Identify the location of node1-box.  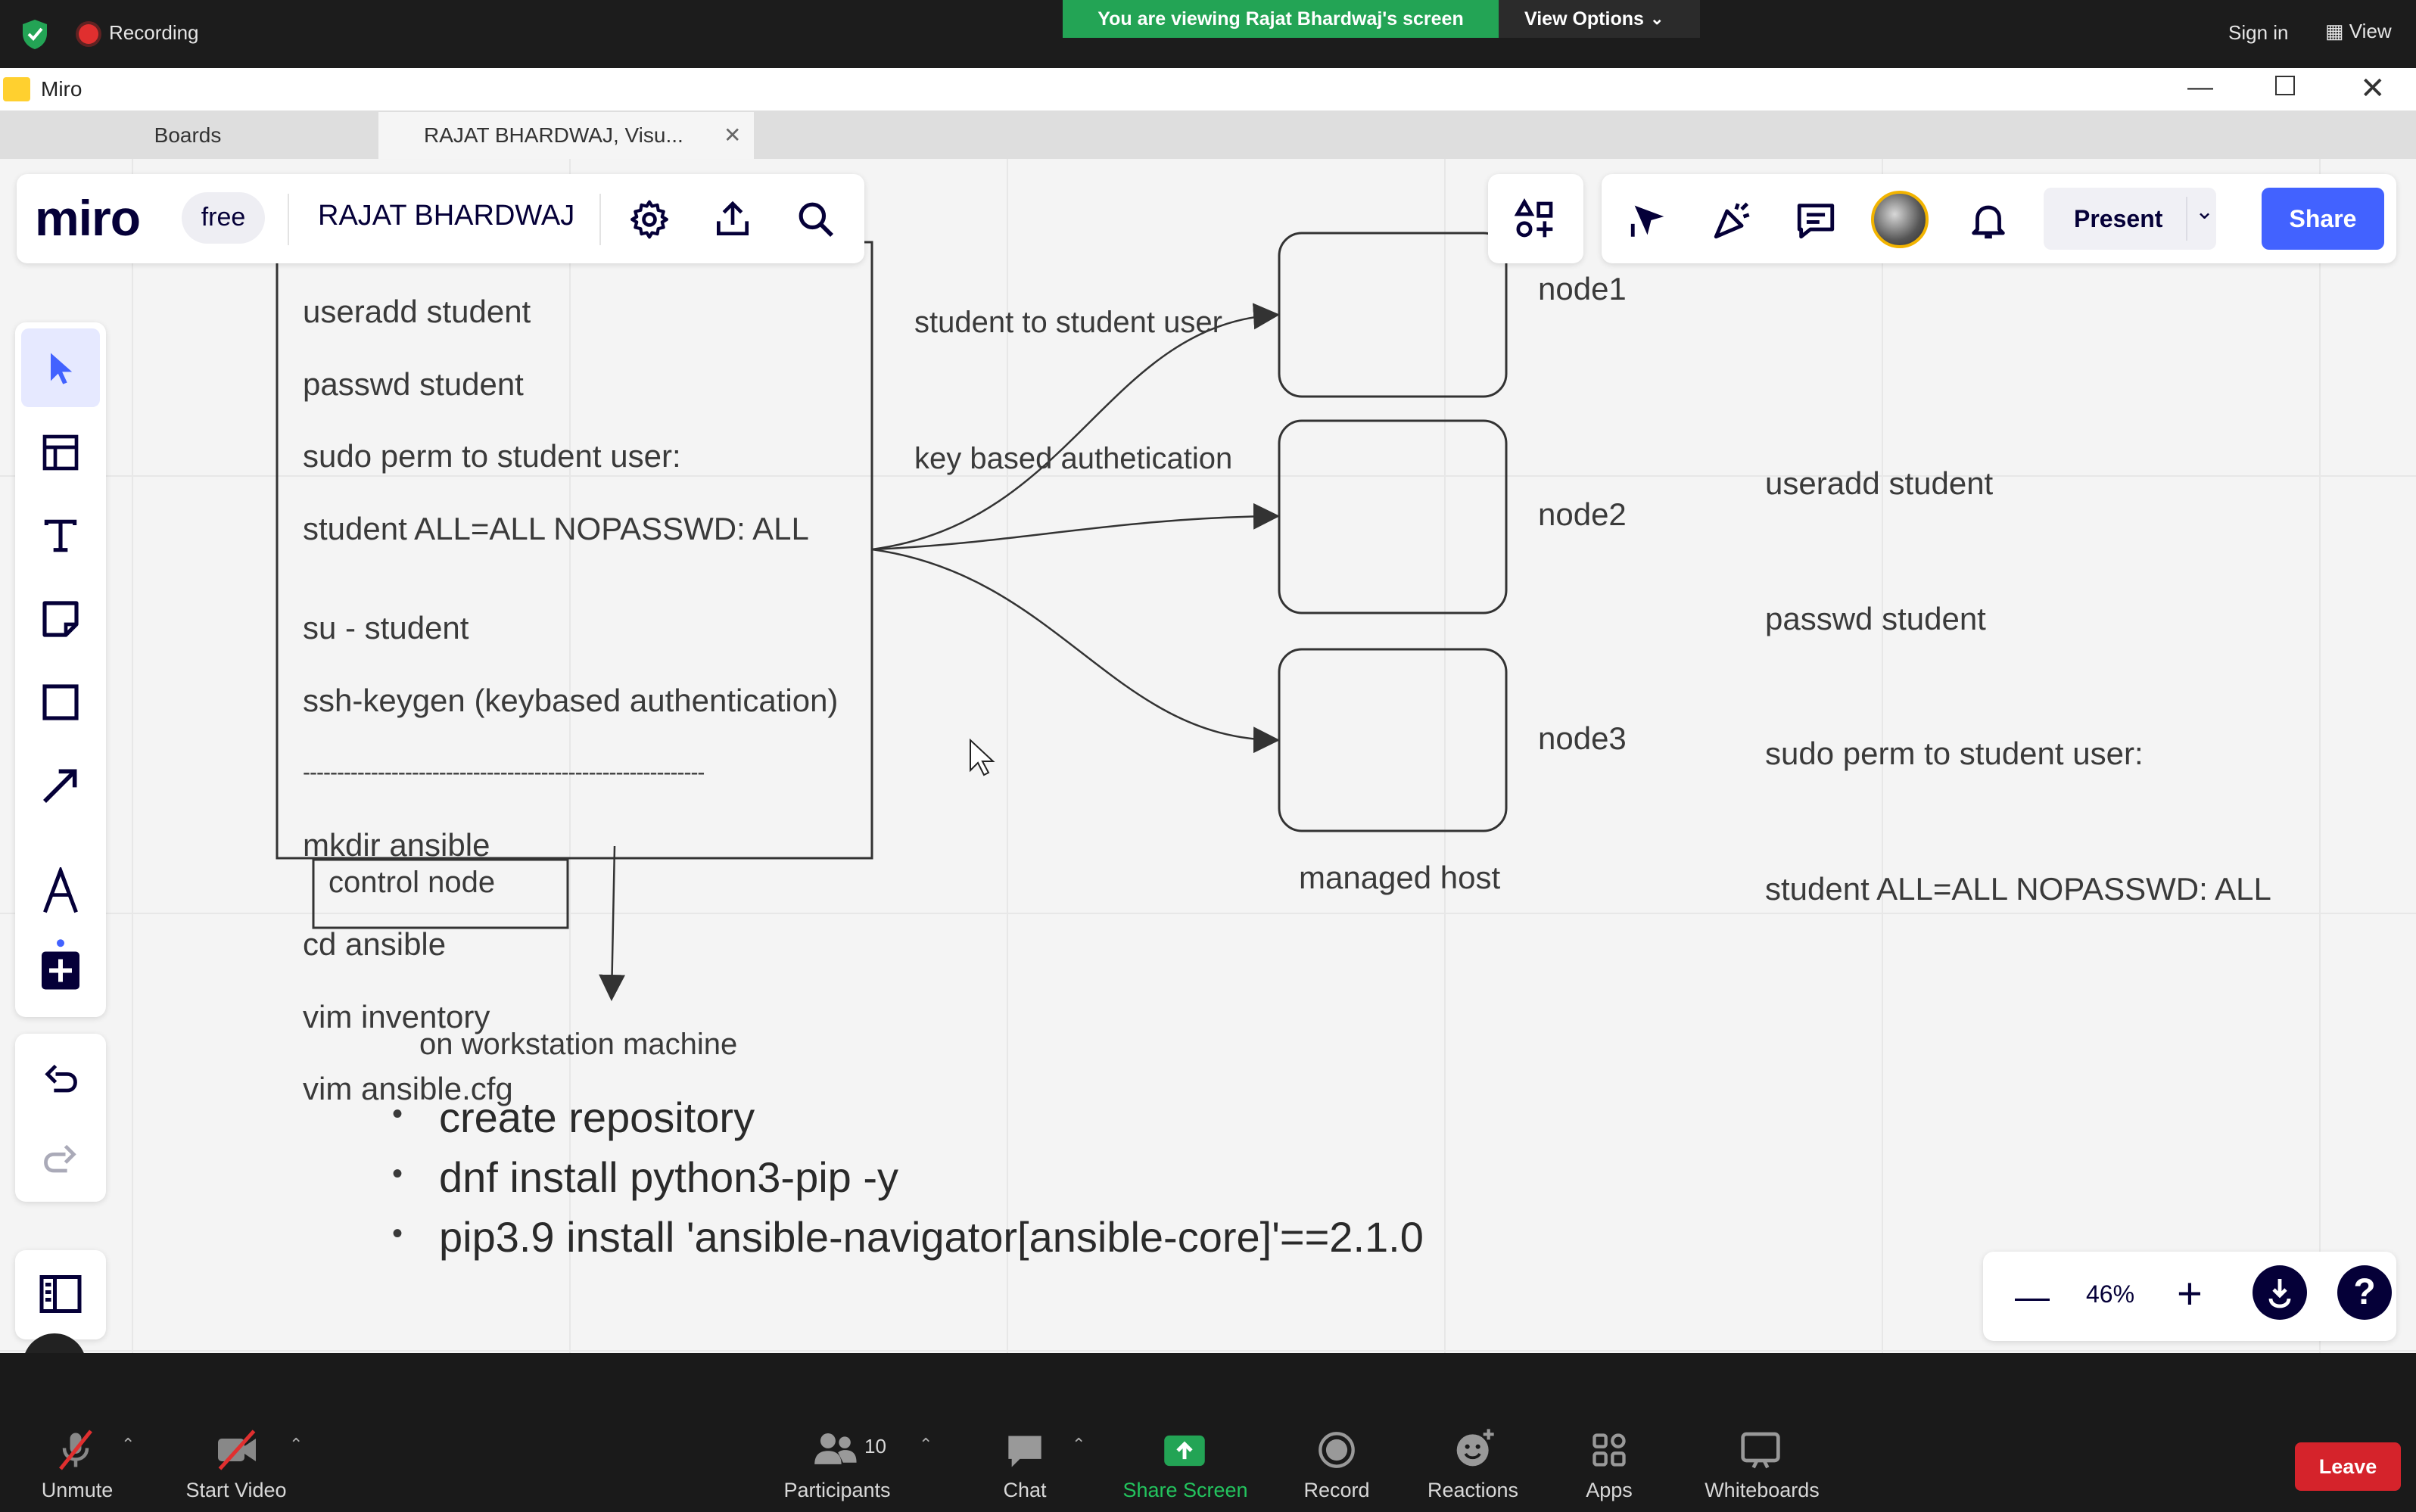
(1393, 315).